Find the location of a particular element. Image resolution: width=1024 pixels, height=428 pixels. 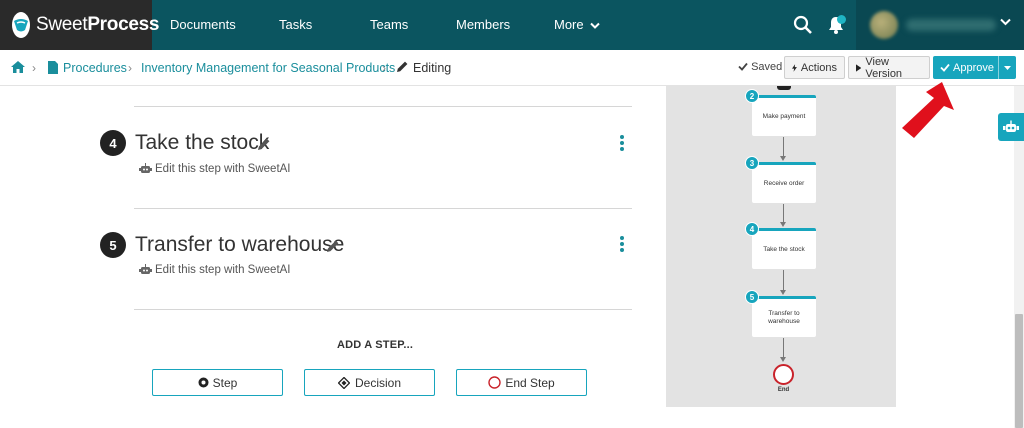

search-icon is located at coordinates (803, 25).